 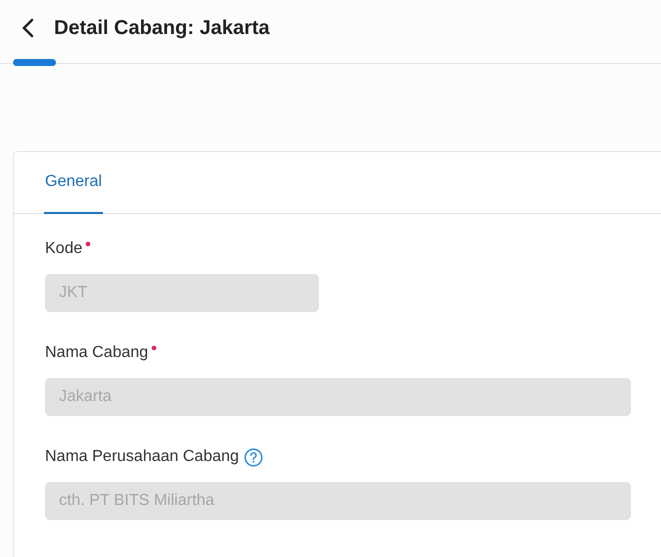 I want to click on back-button, so click(x=28, y=28).